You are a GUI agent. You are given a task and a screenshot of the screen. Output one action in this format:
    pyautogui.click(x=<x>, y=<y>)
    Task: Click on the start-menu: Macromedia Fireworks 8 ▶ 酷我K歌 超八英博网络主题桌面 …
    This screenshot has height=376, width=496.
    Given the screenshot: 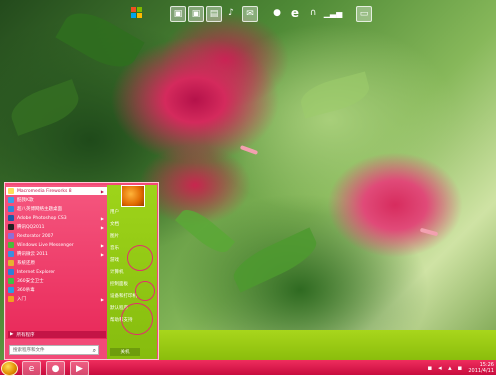 What is the action you would take?
    pyautogui.click(x=81, y=271)
    